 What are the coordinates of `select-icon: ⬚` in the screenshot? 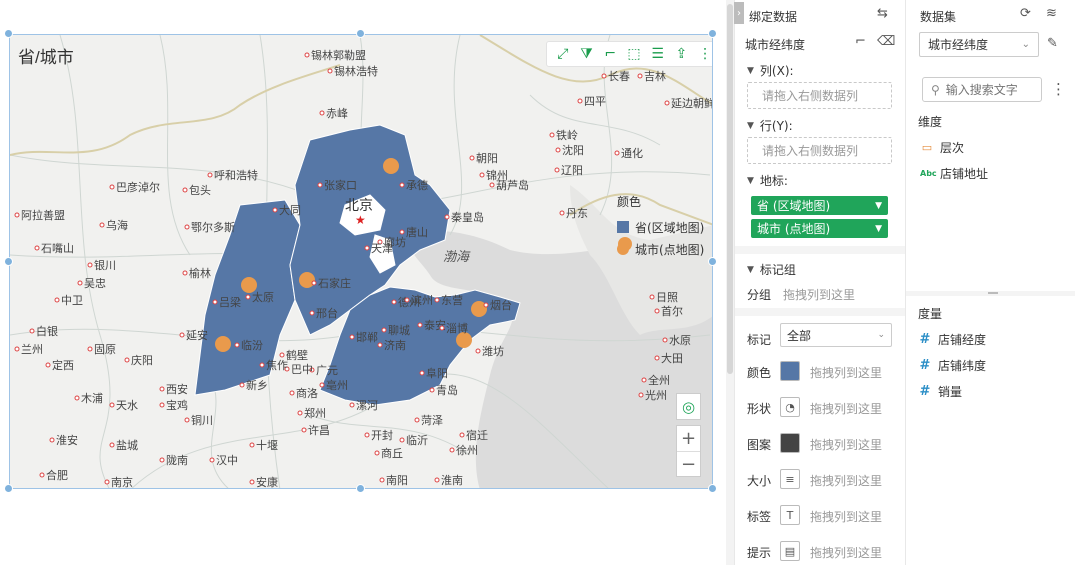 It's located at (634, 54).